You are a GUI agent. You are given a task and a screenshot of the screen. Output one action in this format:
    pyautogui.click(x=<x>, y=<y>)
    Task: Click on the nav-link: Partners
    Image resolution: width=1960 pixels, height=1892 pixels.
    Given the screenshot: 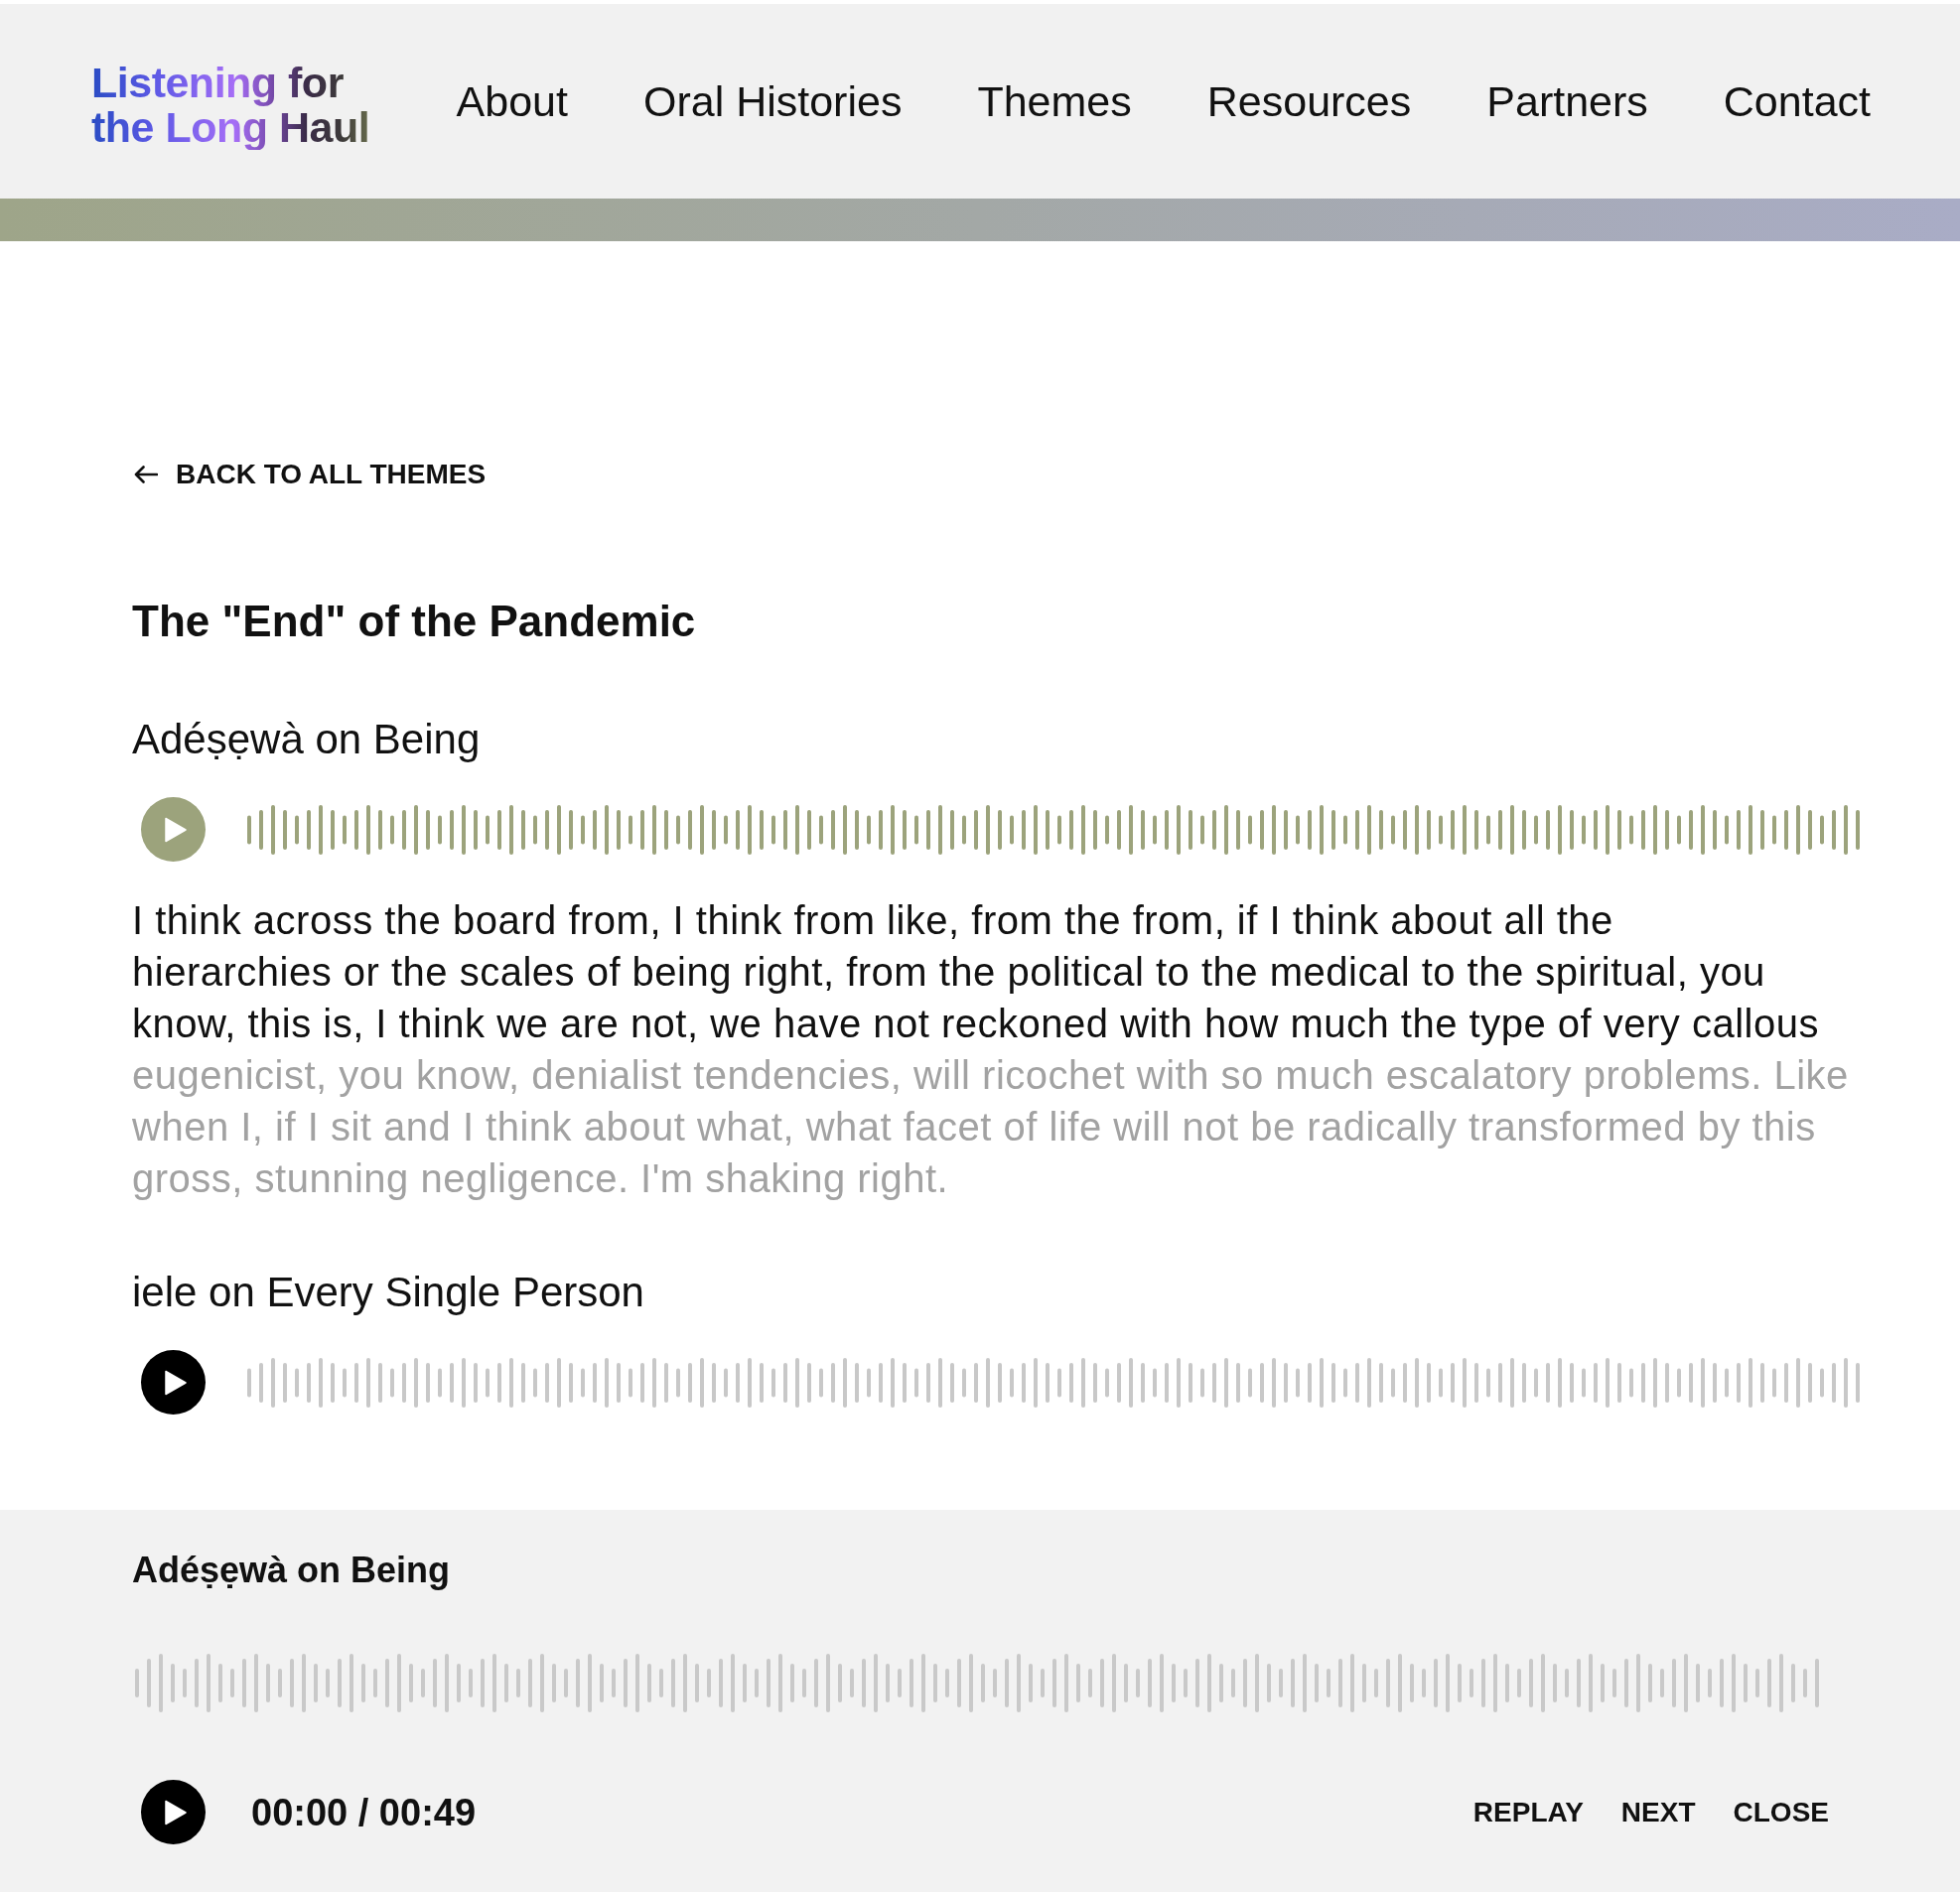 What is the action you would take?
    pyautogui.click(x=1567, y=101)
    